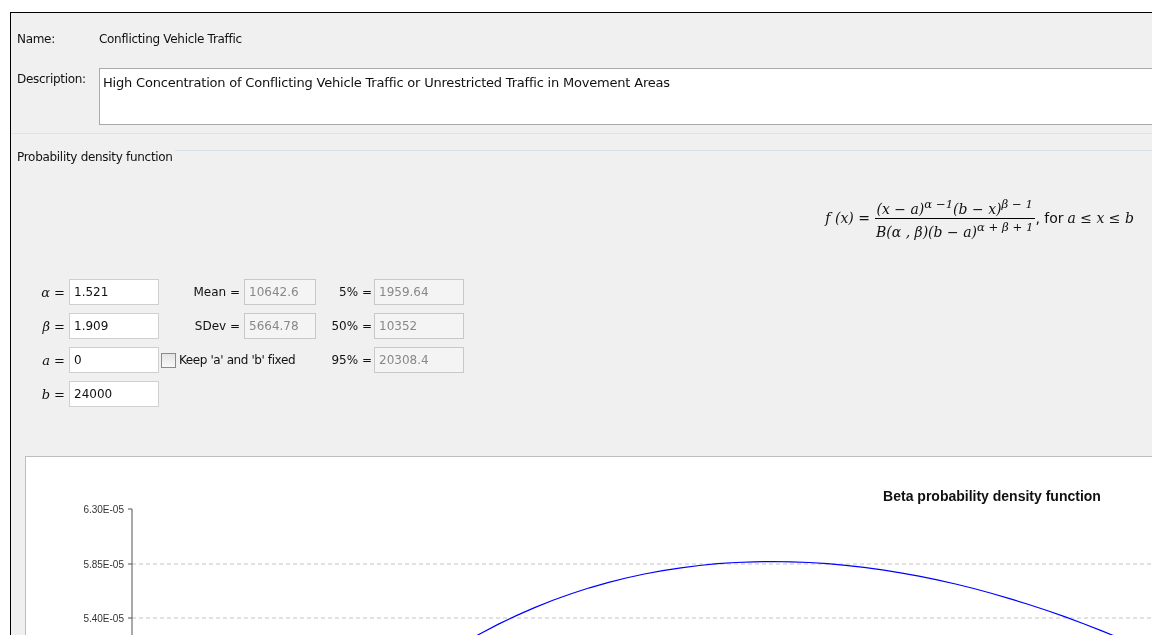 This screenshot has height=635, width=1152. What do you see at coordinates (355, 292) in the screenshot?
I see `percentile-label: 5% =` at bounding box center [355, 292].